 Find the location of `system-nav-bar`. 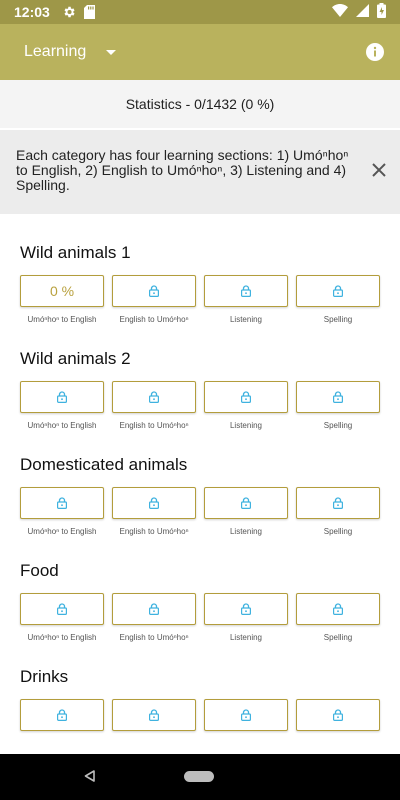

system-nav-bar is located at coordinates (200, 777).